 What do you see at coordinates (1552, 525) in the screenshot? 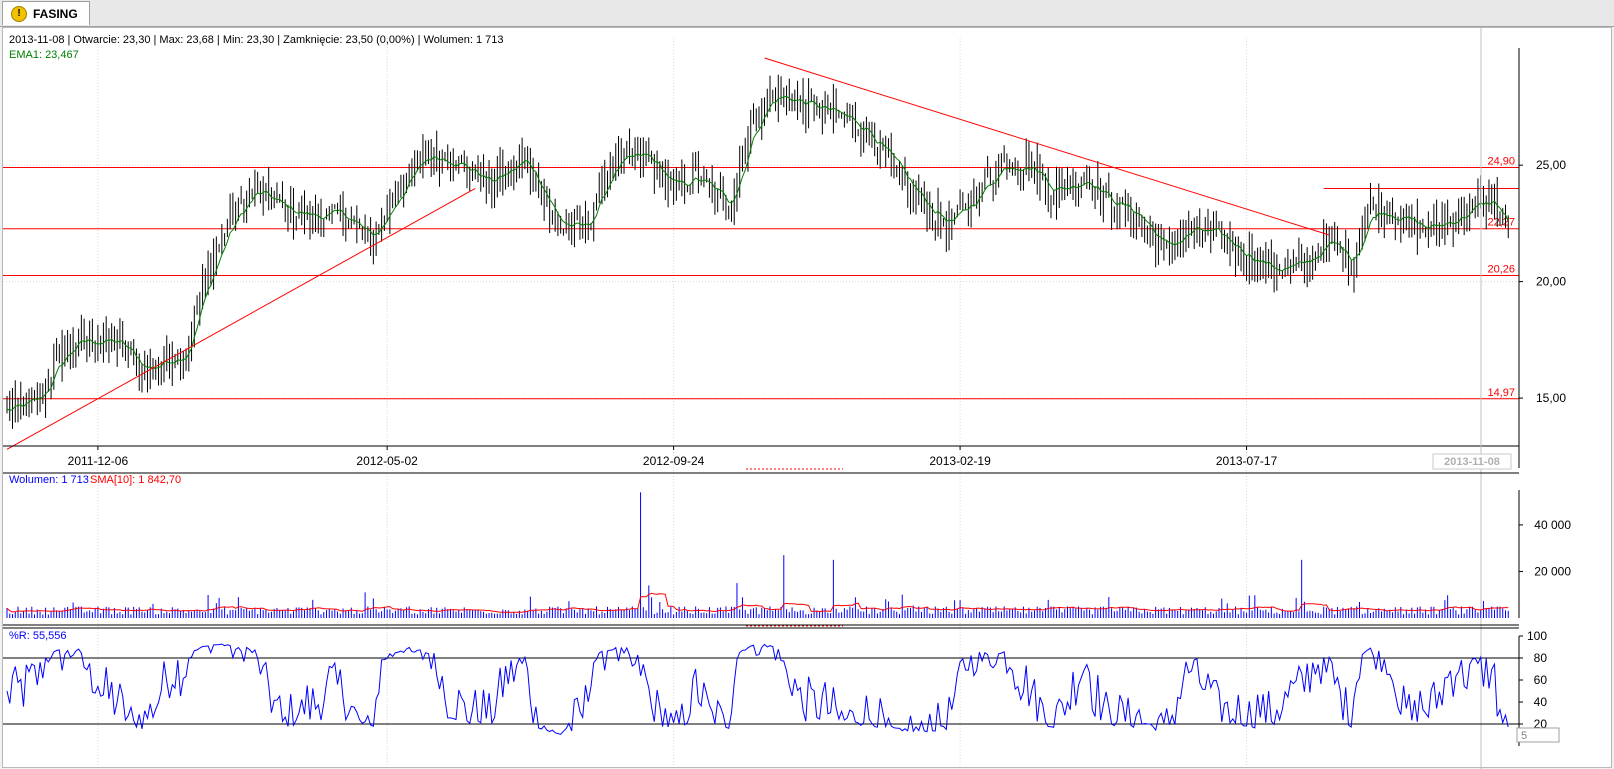
I see `volume-tick-label: 40 000` at bounding box center [1552, 525].